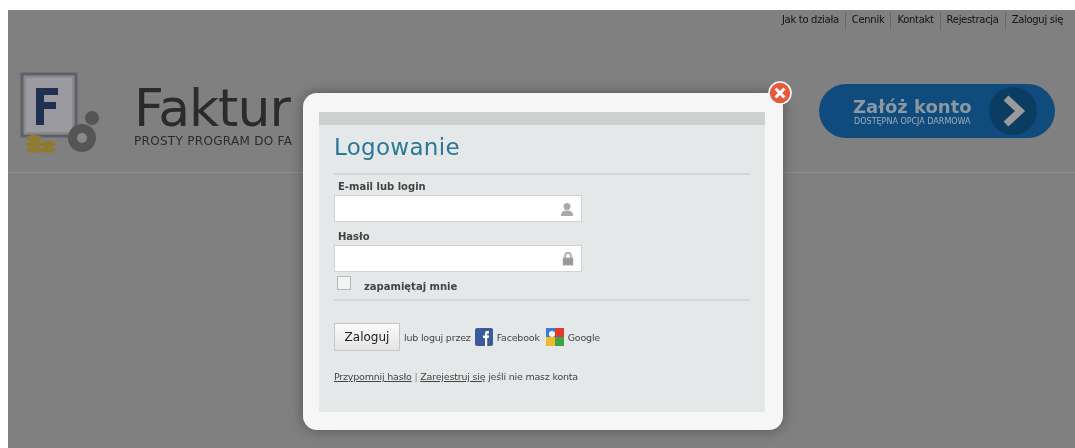 The width and height of the screenshot is (1075, 448). I want to click on dialog-title: Logowanie, so click(397, 147).